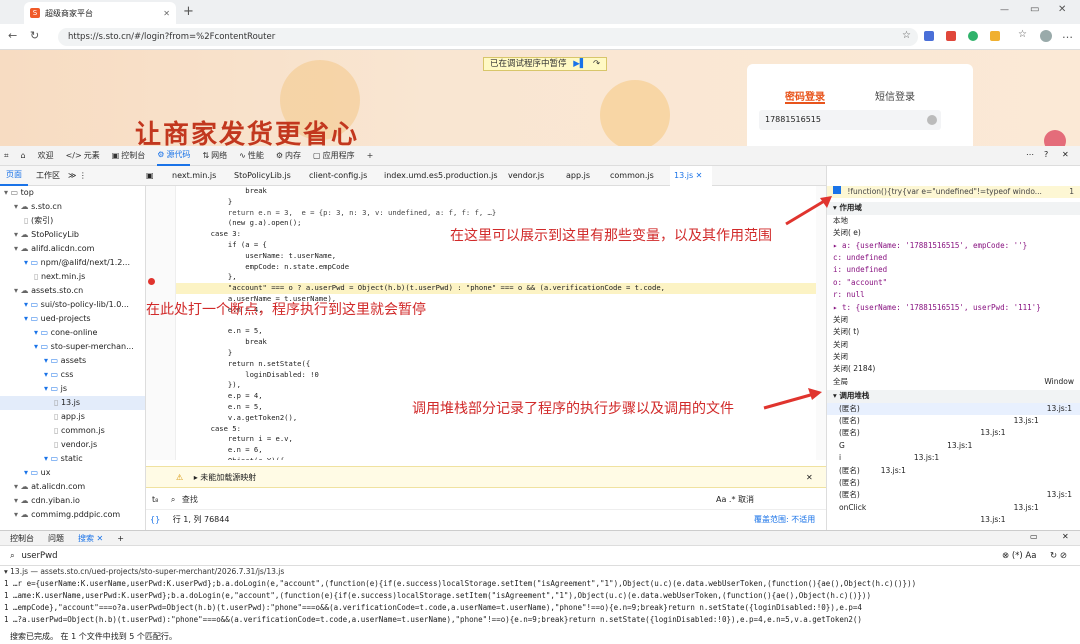 The image size is (1080, 644). Describe the element at coordinates (953, 258) in the screenshot. I see `scope-row: c: undefined` at that location.